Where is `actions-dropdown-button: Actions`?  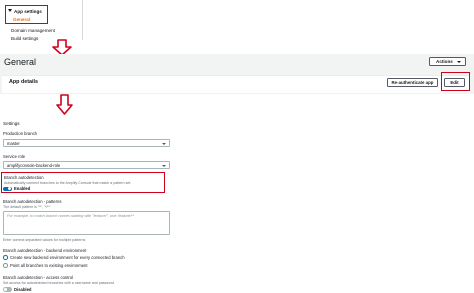 actions-dropdown-button: Actions is located at coordinates (447, 61).